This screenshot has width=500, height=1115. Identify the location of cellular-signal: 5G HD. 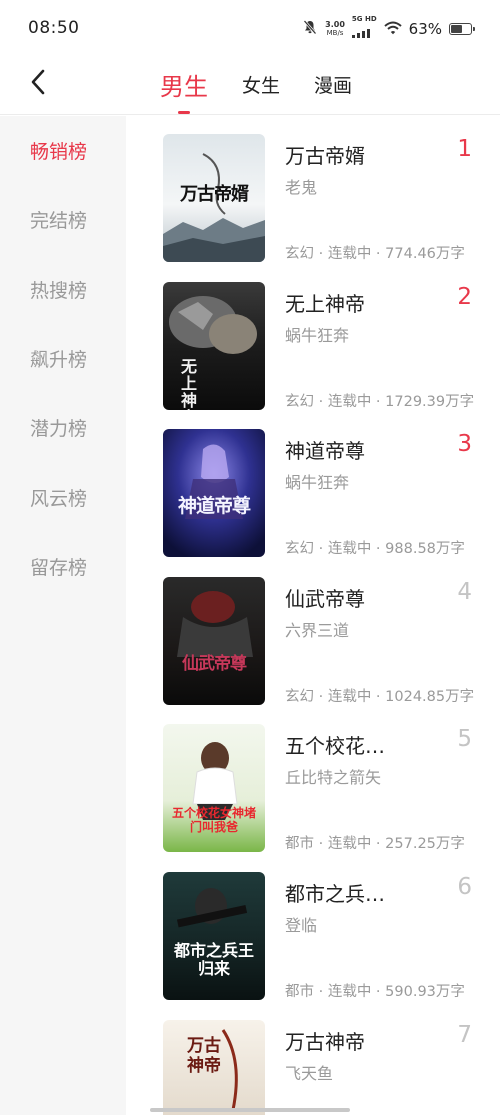
(364, 28).